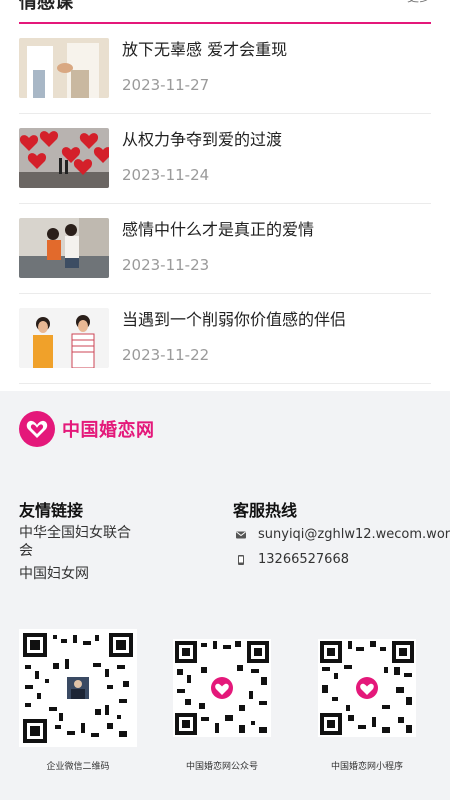 The height and width of the screenshot is (800, 450). What do you see at coordinates (46, 6) in the screenshot?
I see `section-title: 情感课` at bounding box center [46, 6].